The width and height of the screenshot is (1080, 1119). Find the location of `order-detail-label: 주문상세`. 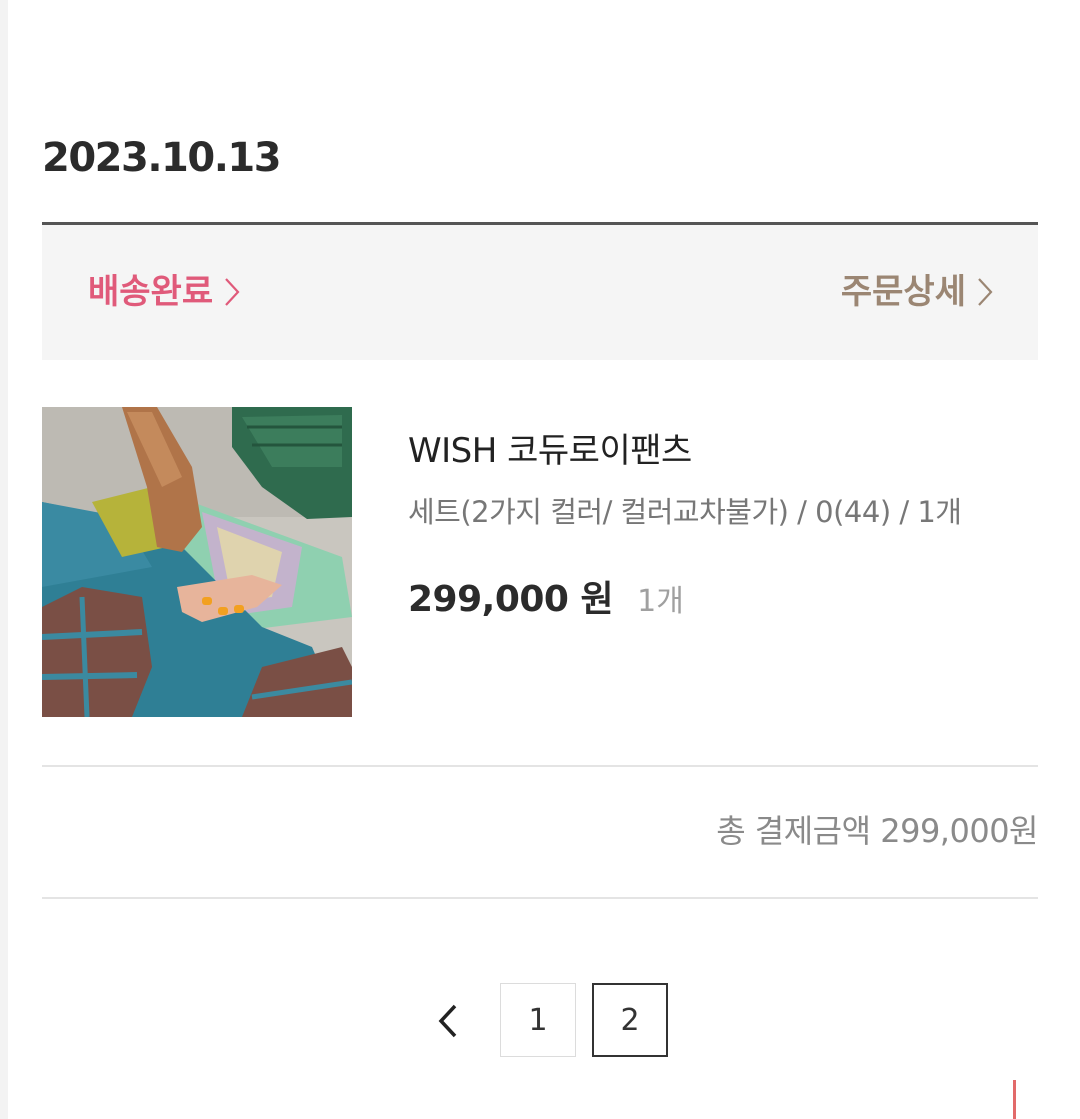

order-detail-label: 주문상세 is located at coordinates (903, 292).